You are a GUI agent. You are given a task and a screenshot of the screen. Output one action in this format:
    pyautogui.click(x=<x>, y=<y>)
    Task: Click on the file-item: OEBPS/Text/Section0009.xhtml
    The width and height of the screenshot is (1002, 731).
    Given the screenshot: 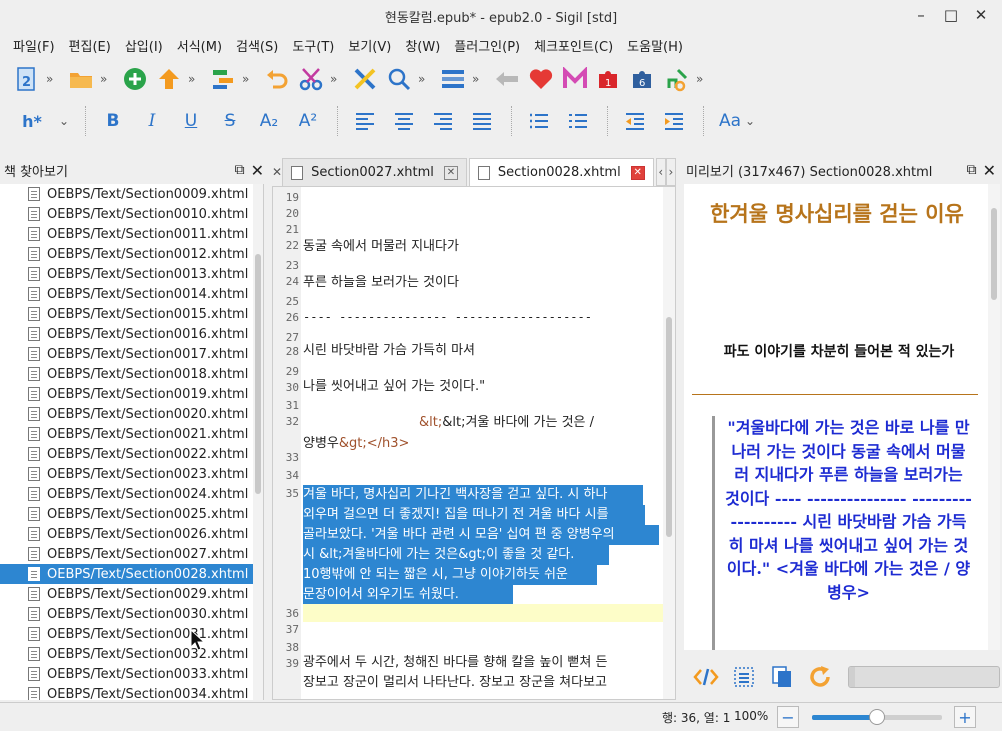 What is the action you would take?
    pyautogui.click(x=127, y=194)
    